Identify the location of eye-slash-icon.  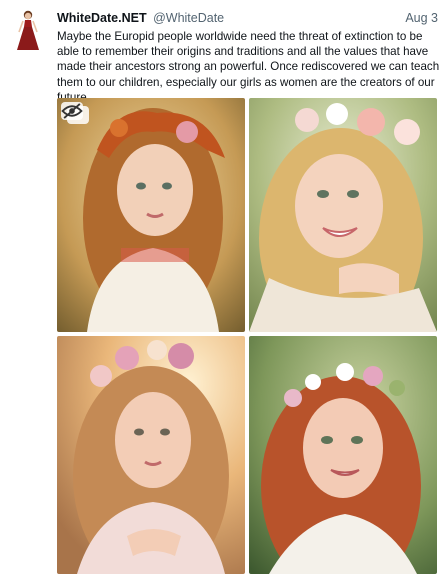
(72, 111).